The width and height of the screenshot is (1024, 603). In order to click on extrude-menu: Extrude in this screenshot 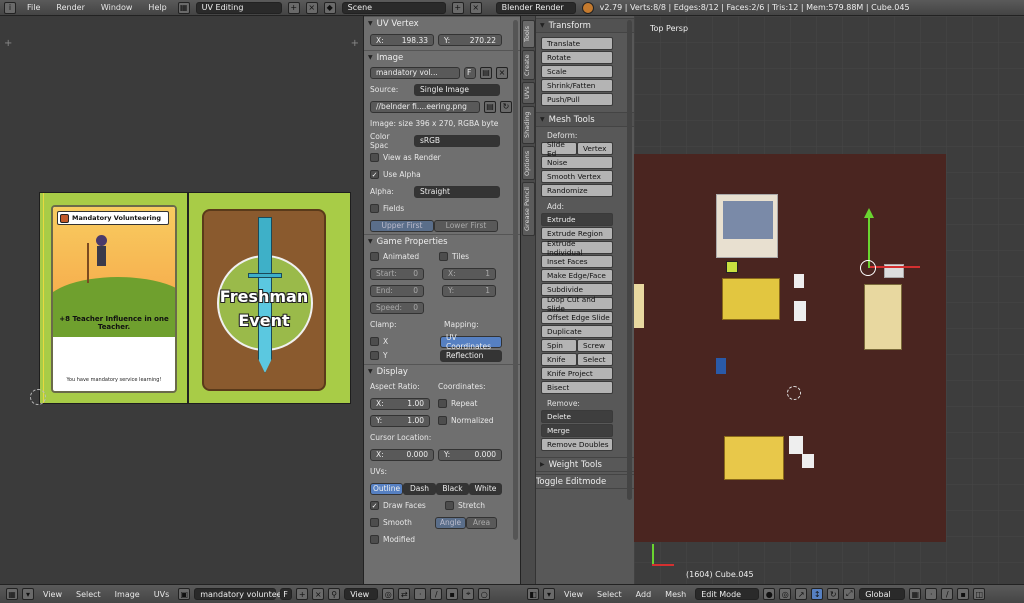, I will do `click(577, 219)`.